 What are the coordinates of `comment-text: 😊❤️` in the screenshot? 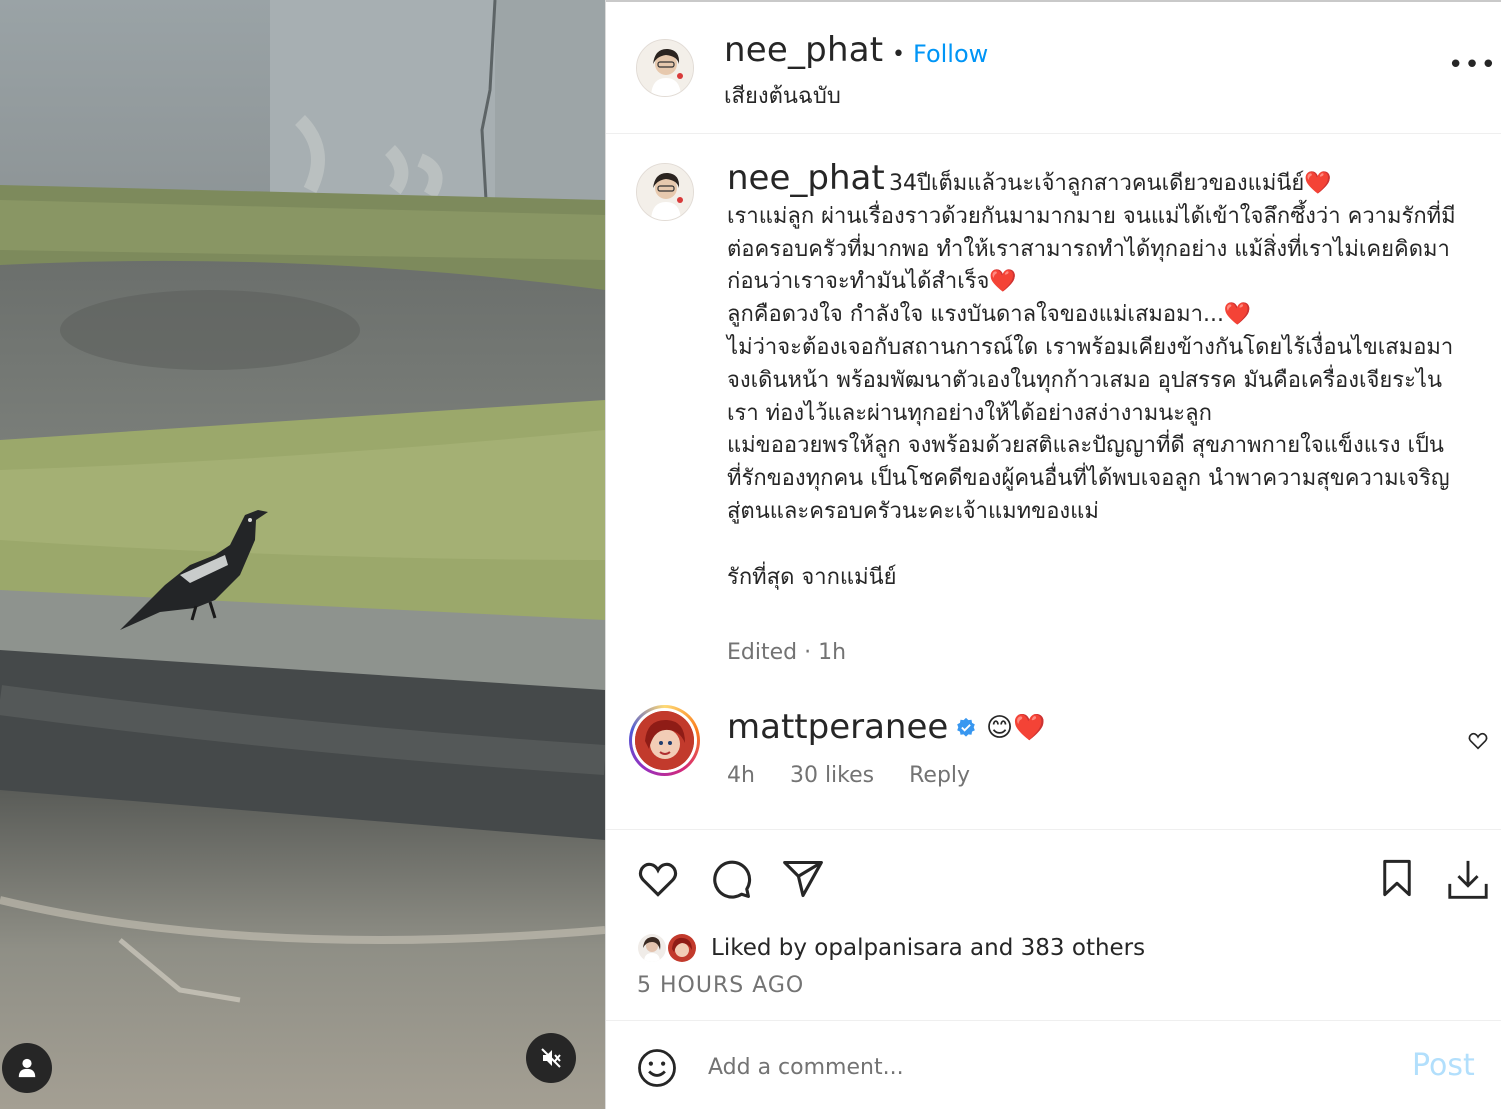 It's located at (1016, 728).